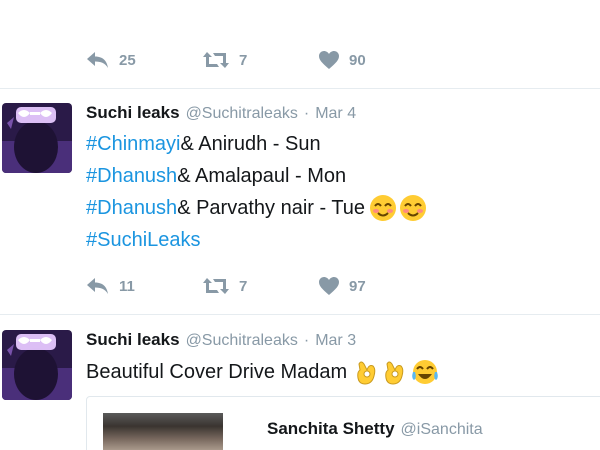 The image size is (600, 450). What do you see at coordinates (425, 372) in the screenshot?
I see `tears-of-joy-icon` at bounding box center [425, 372].